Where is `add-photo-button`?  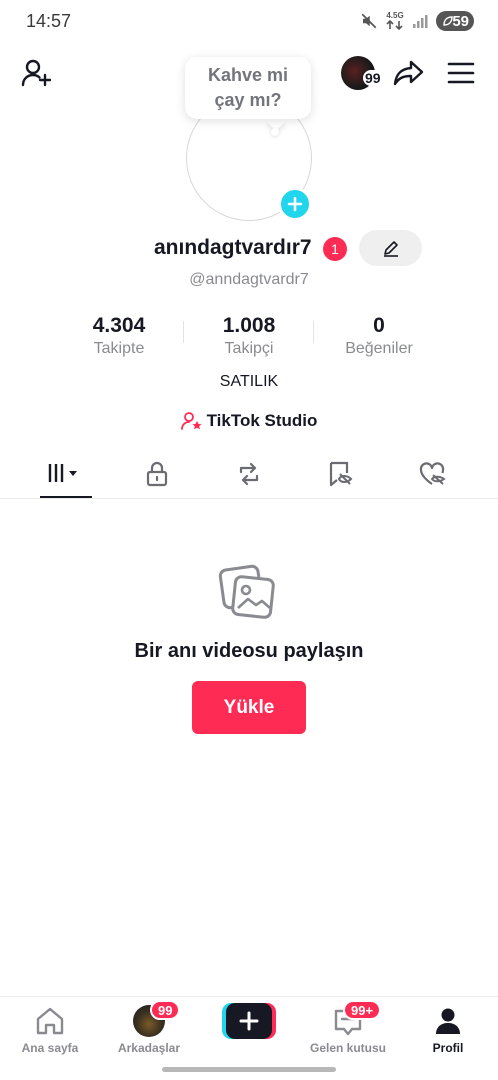 add-photo-button is located at coordinates (295, 204).